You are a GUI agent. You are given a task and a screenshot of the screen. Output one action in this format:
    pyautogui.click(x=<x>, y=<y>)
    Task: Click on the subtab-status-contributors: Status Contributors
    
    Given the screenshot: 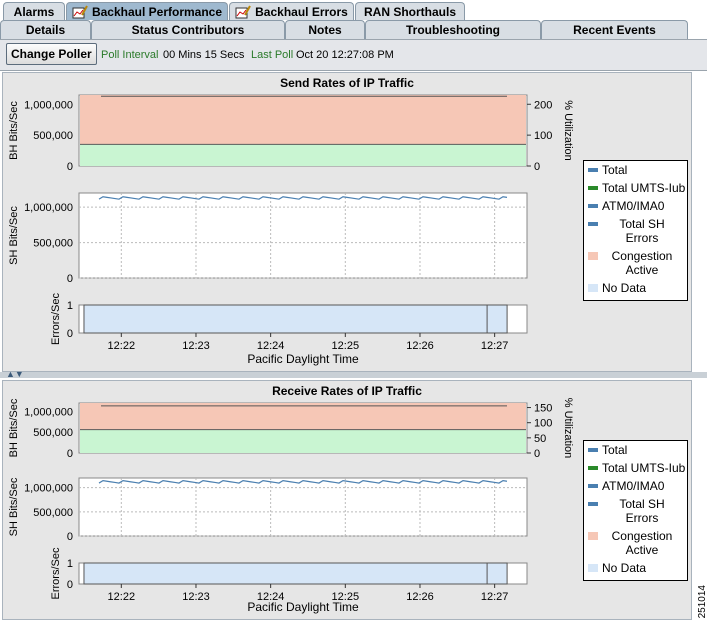 What is the action you would take?
    pyautogui.click(x=188, y=29)
    